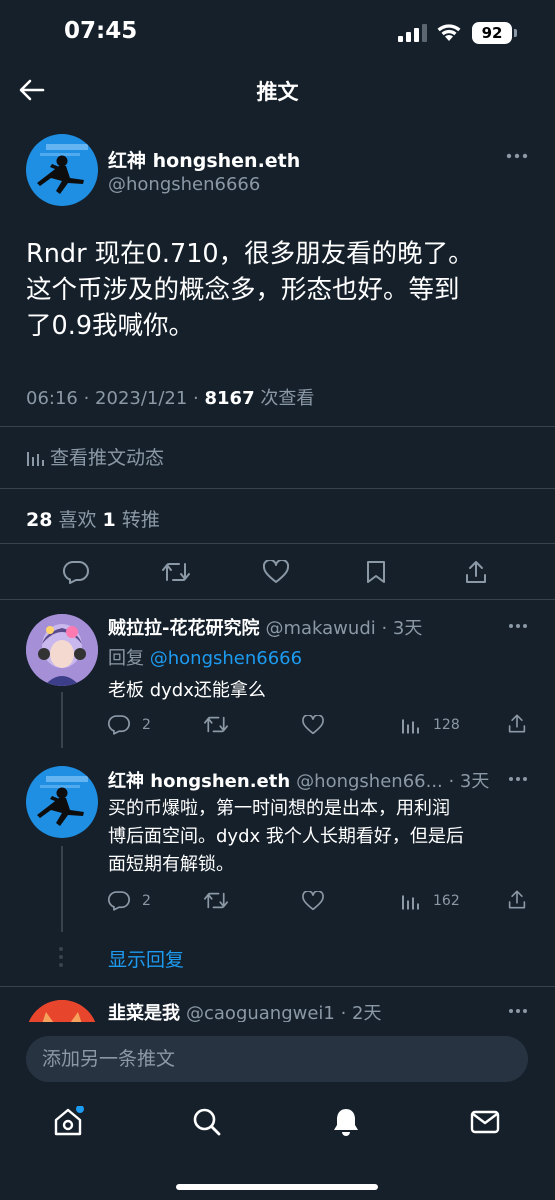 This screenshot has height=1200, width=555. What do you see at coordinates (412, 33) in the screenshot?
I see `signal-icon` at bounding box center [412, 33].